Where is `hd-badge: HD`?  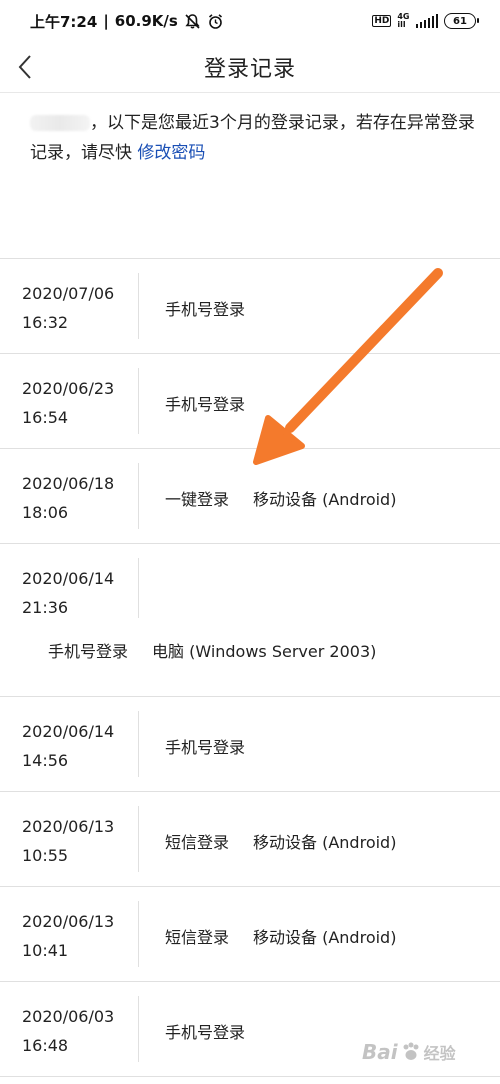
hd-badge: HD is located at coordinates (382, 21).